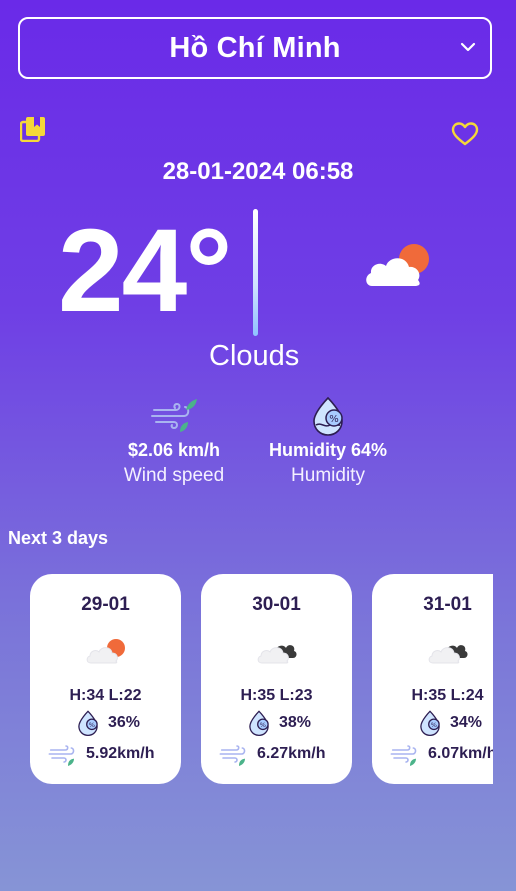 The height and width of the screenshot is (891, 516). Describe the element at coordinates (58, 538) in the screenshot. I see `forecast-title: Next 3 days` at that location.